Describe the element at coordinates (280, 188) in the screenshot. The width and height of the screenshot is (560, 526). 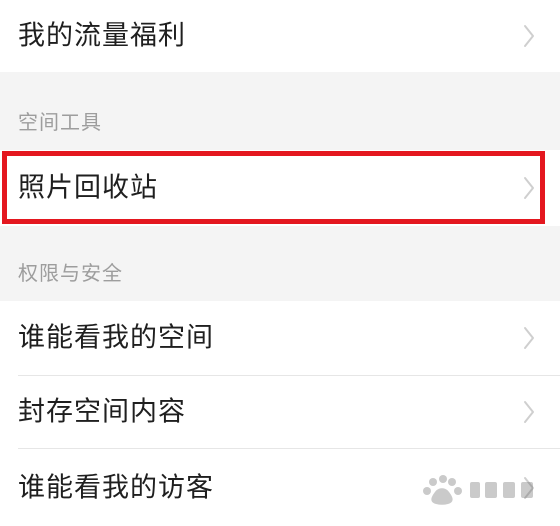
I see `menu-item-photo-recycle: 照片回收站` at that location.